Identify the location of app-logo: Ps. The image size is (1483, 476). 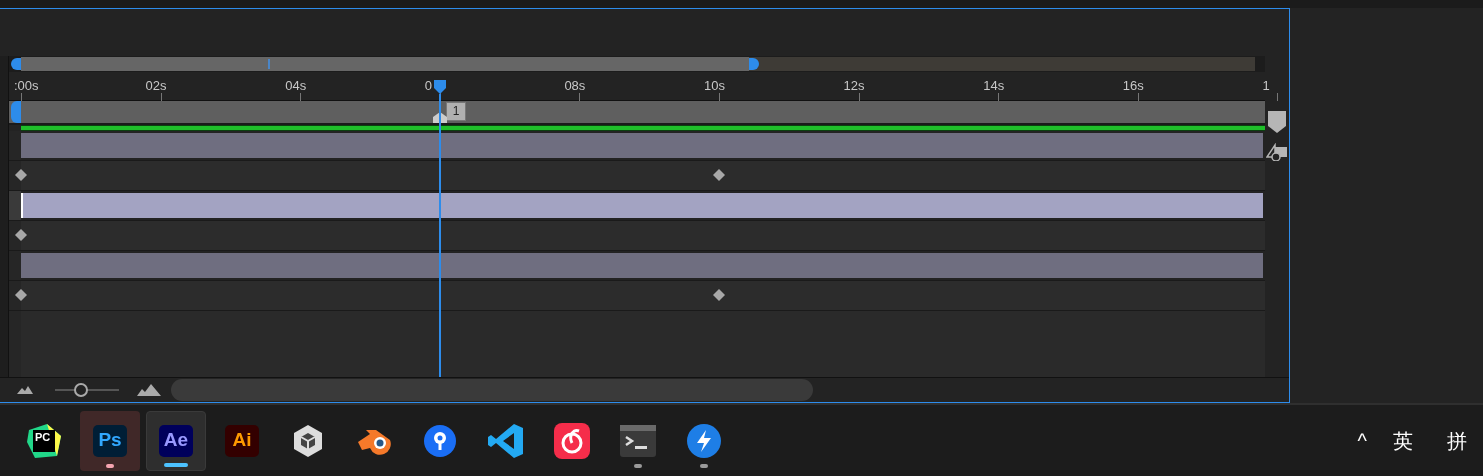
(110, 440).